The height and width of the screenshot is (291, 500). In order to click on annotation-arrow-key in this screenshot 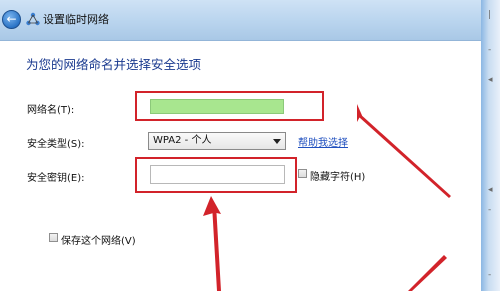, I will do `click(212, 243)`.